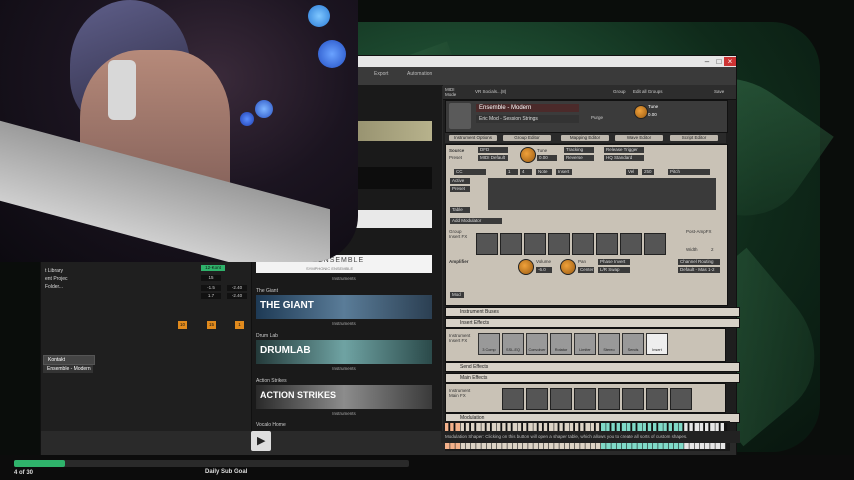 The image size is (854, 480). Describe the element at coordinates (624, 158) in the screenshot. I see `hq-select: HQ Standard` at that location.